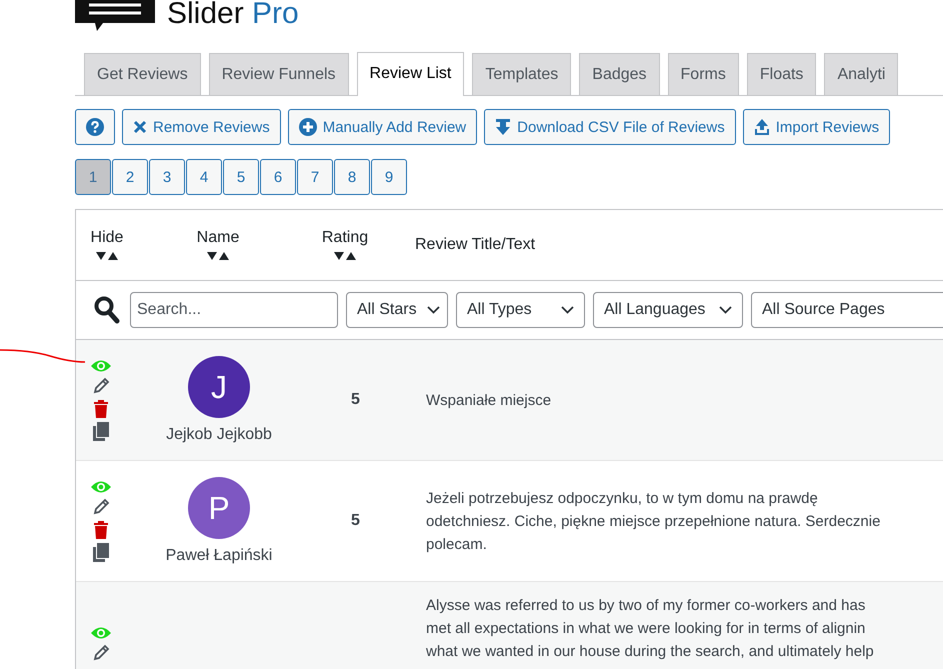  Describe the element at coordinates (762, 127) in the screenshot. I see `upload-icon` at that location.